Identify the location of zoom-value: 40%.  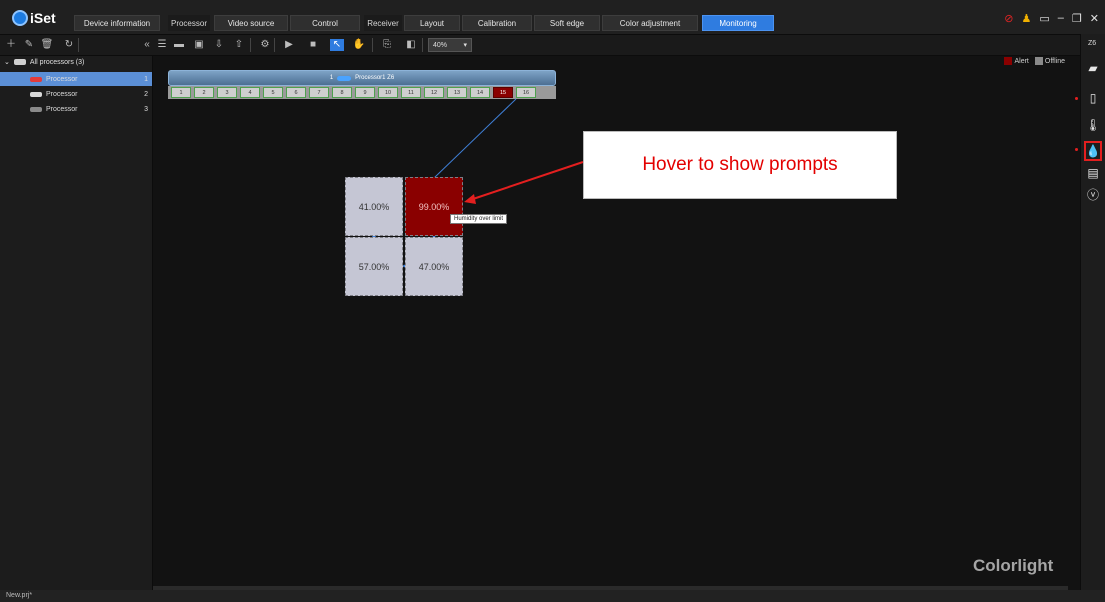
(440, 45).